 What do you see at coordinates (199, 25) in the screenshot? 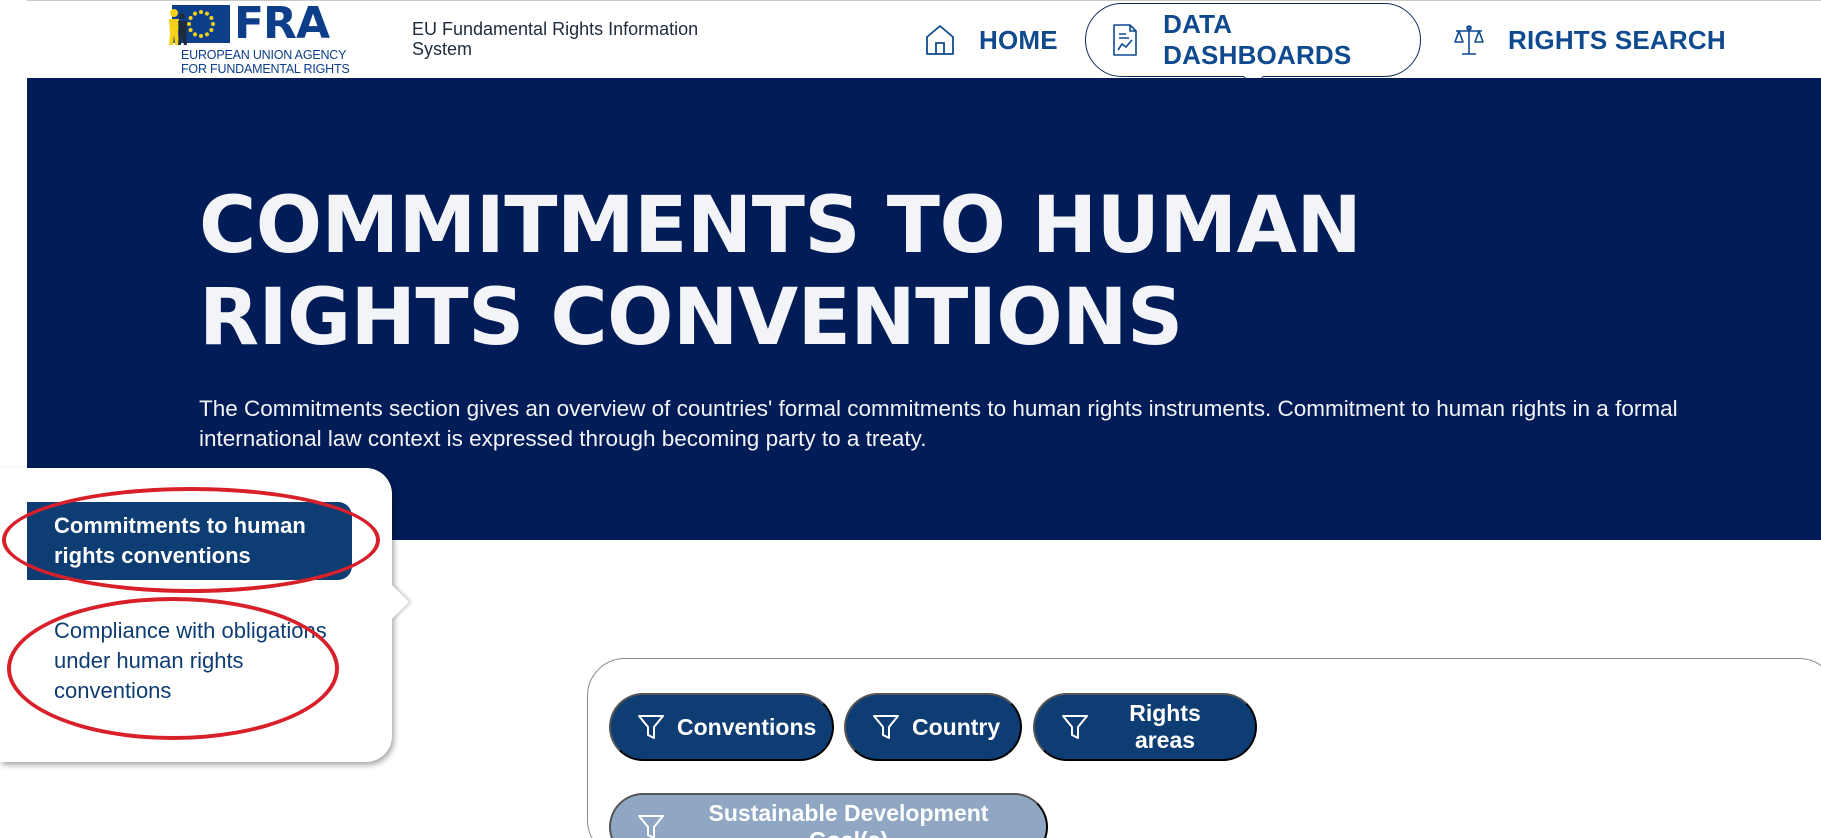
I see `eu-flag-icon` at bounding box center [199, 25].